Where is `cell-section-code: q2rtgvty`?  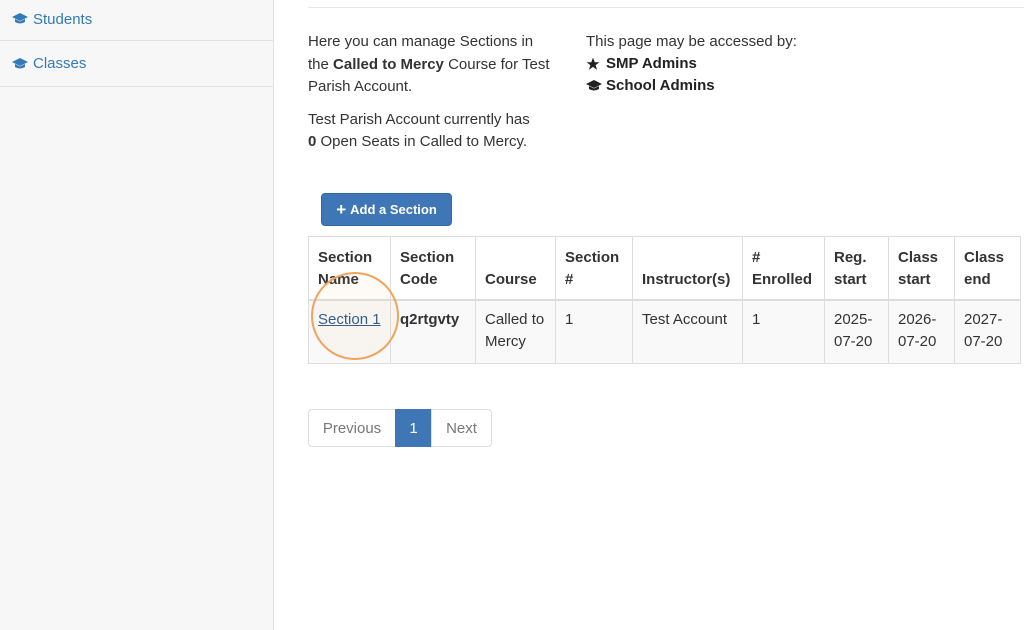 cell-section-code: q2rtgvty is located at coordinates (433, 331).